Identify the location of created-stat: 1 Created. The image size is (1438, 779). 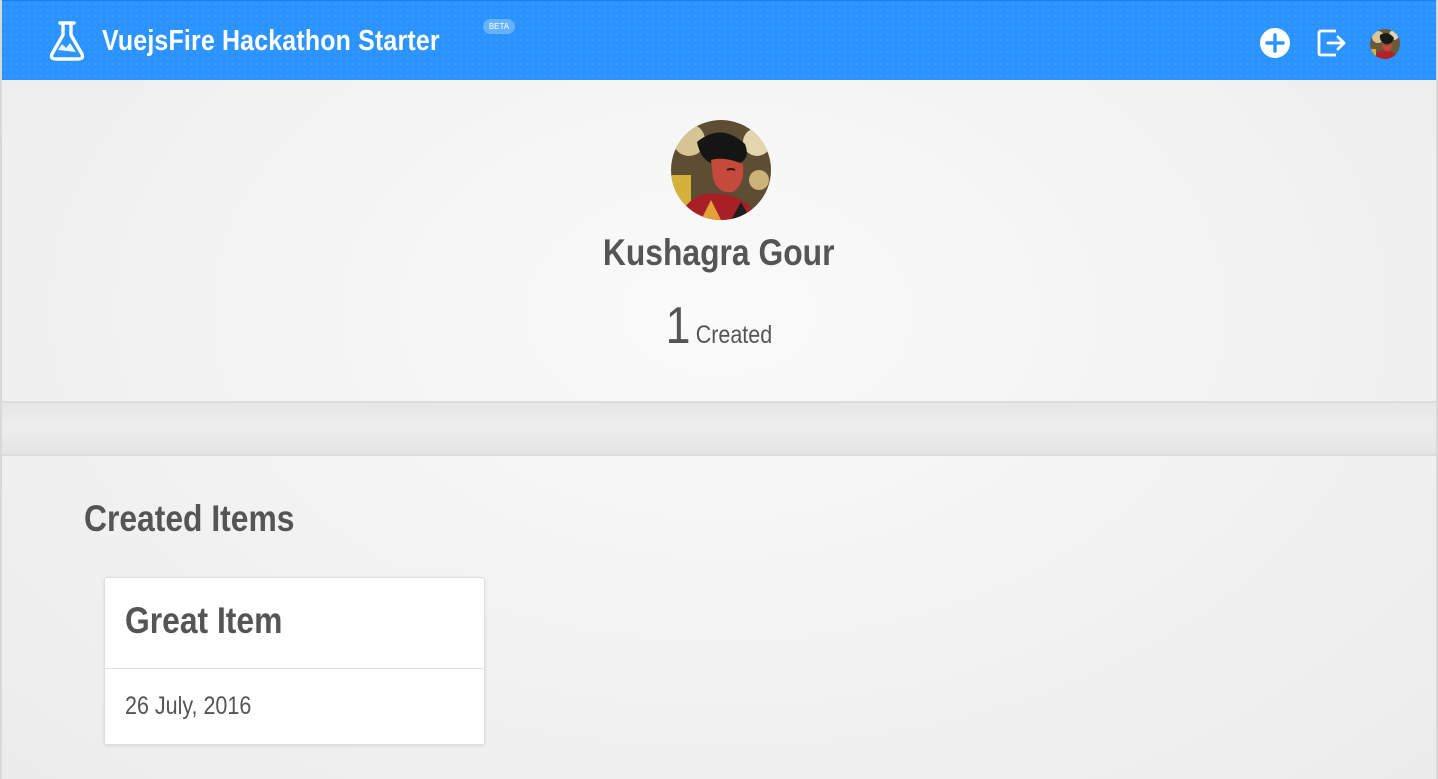
(719, 326).